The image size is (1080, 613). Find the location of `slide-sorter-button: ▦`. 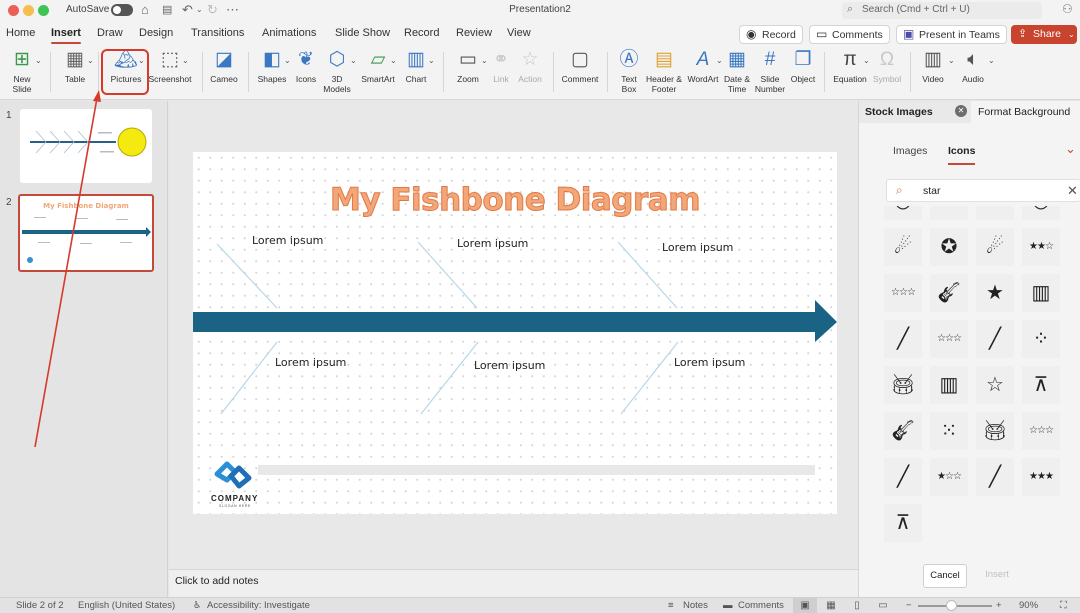

slide-sorter-button: ▦ is located at coordinates (831, 605).